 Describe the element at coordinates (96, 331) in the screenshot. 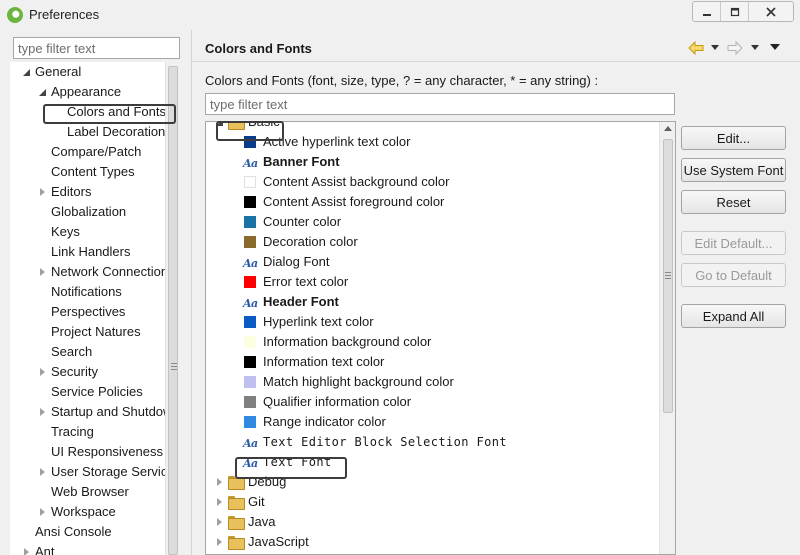

I see `tree-item-label: Project Natures` at that location.